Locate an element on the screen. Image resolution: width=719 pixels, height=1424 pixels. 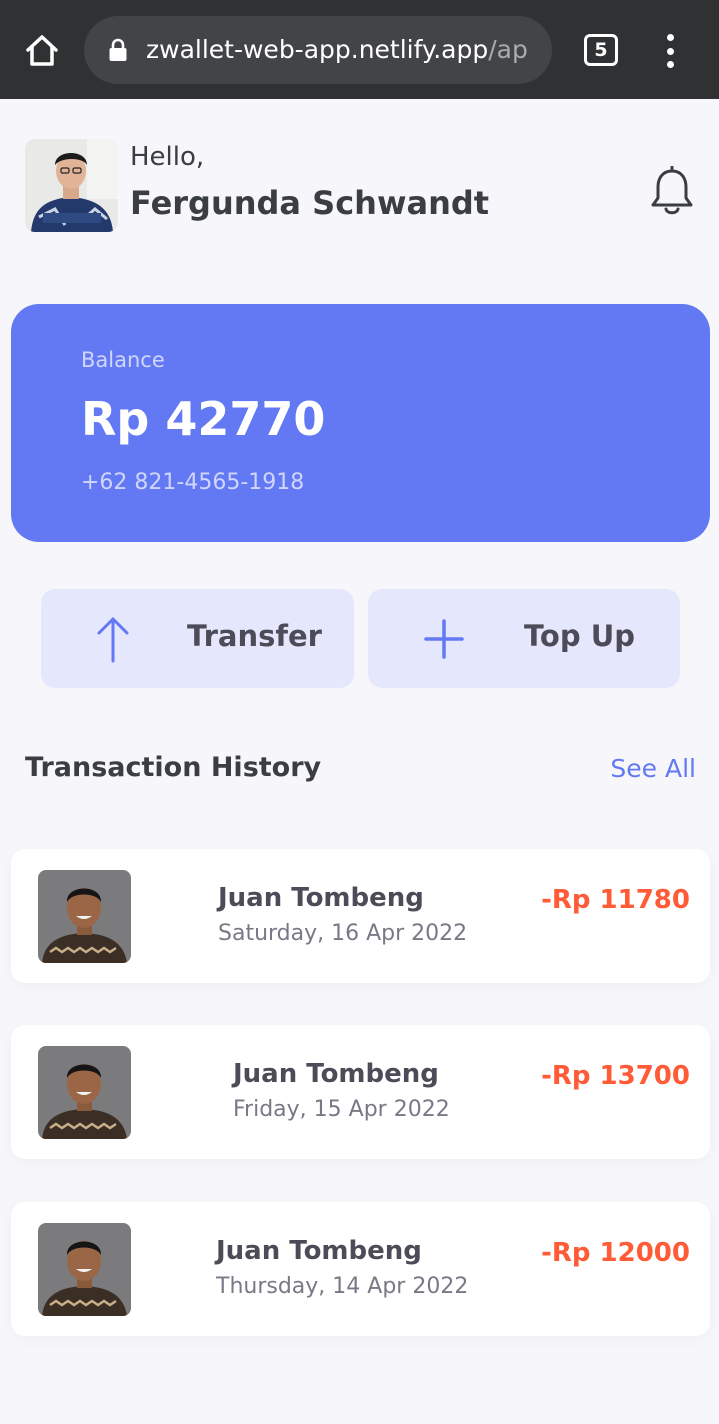
user-avatar is located at coordinates (71, 185).